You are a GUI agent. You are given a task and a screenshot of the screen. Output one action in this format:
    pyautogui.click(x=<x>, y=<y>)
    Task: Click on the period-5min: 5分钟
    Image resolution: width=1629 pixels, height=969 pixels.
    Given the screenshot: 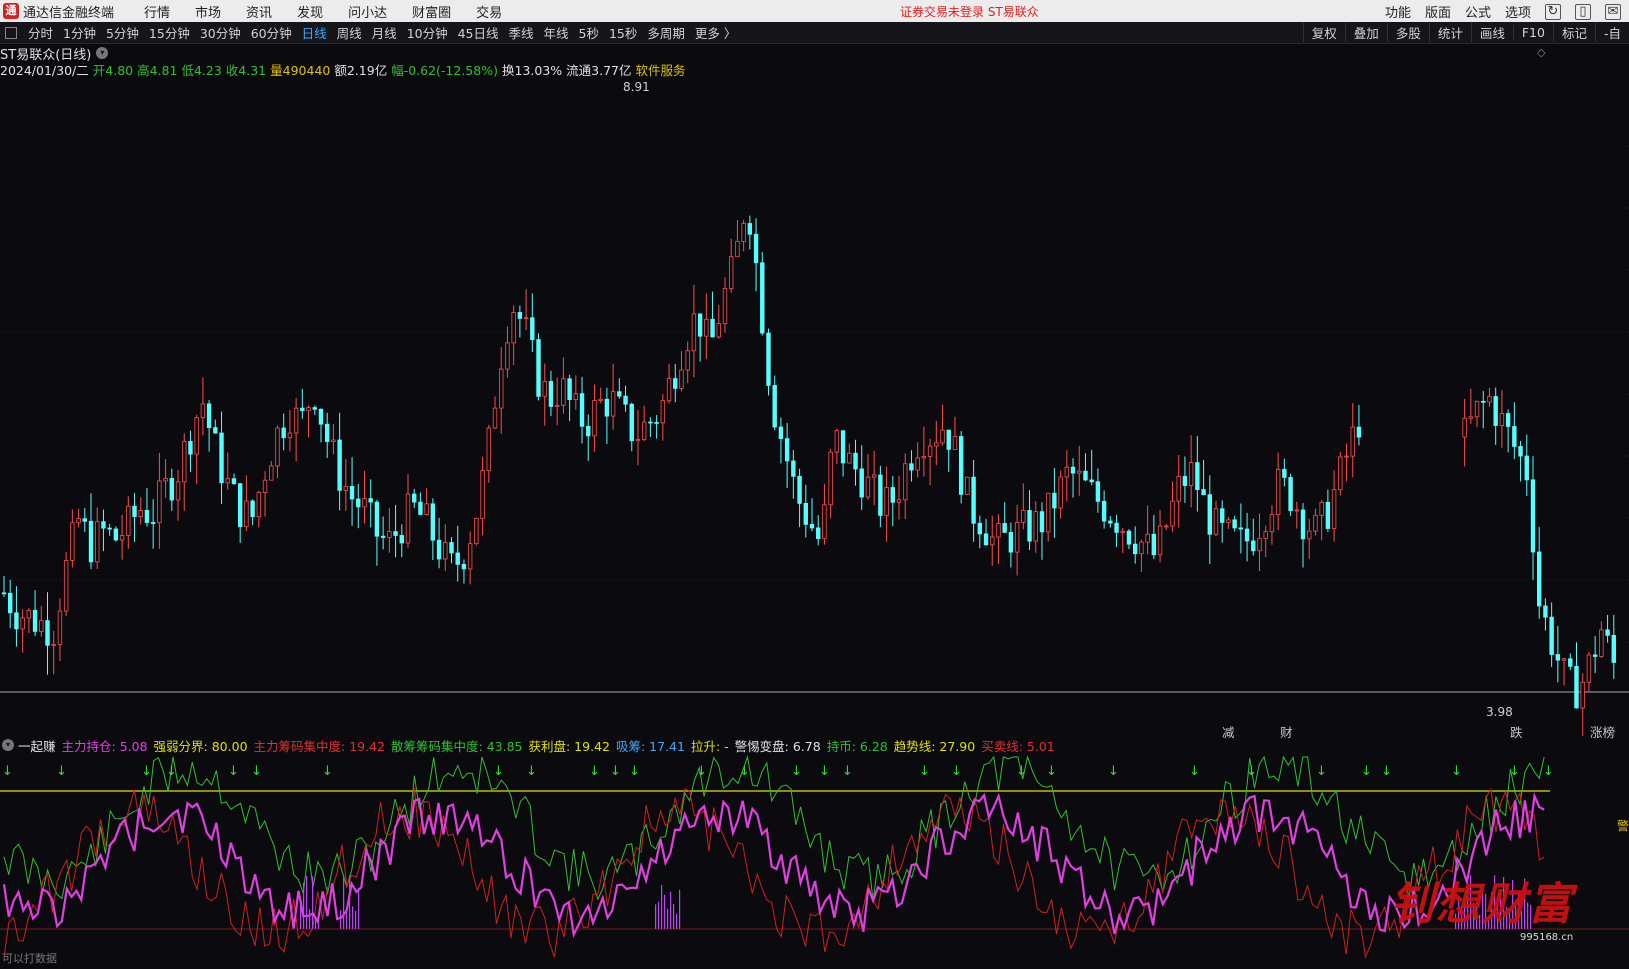 What is the action you would take?
    pyautogui.click(x=122, y=32)
    